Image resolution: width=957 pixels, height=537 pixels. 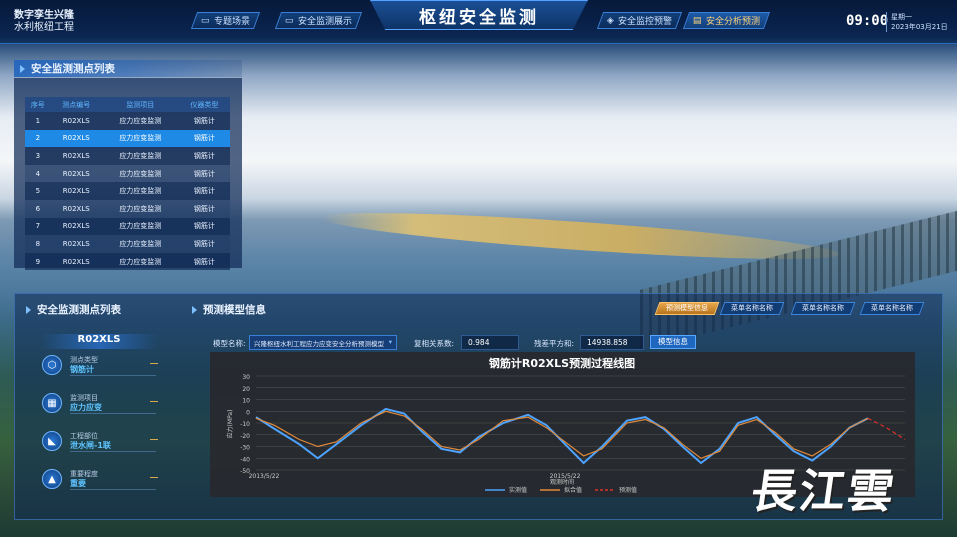 I want to click on y-axis-label: 应力(MPa), so click(x=230, y=424).